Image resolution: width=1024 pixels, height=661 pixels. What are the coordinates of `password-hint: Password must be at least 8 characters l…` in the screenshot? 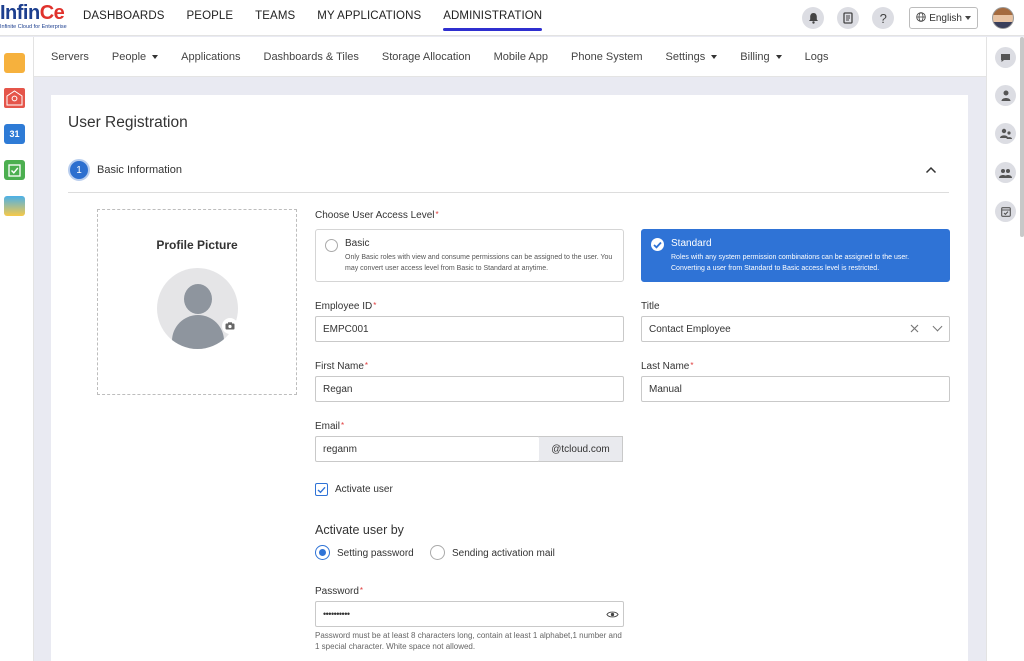 It's located at (468, 641).